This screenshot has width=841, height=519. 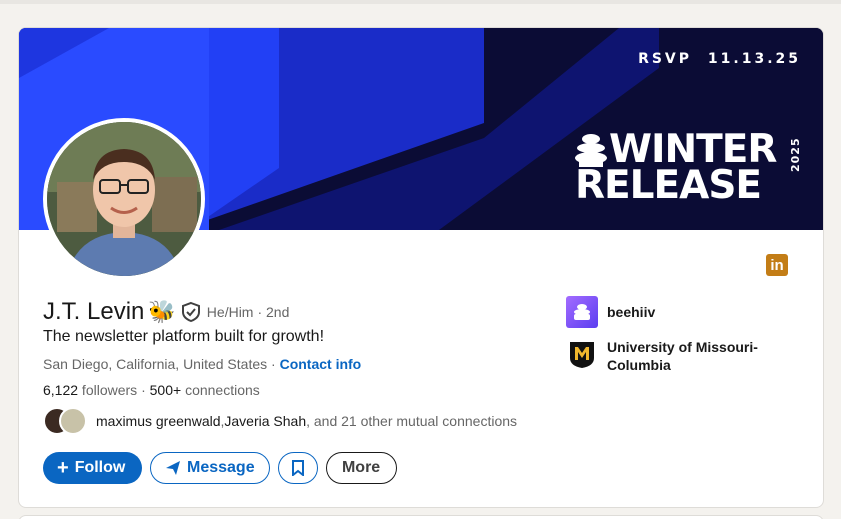 I want to click on mizzou-logo-icon, so click(x=582, y=354).